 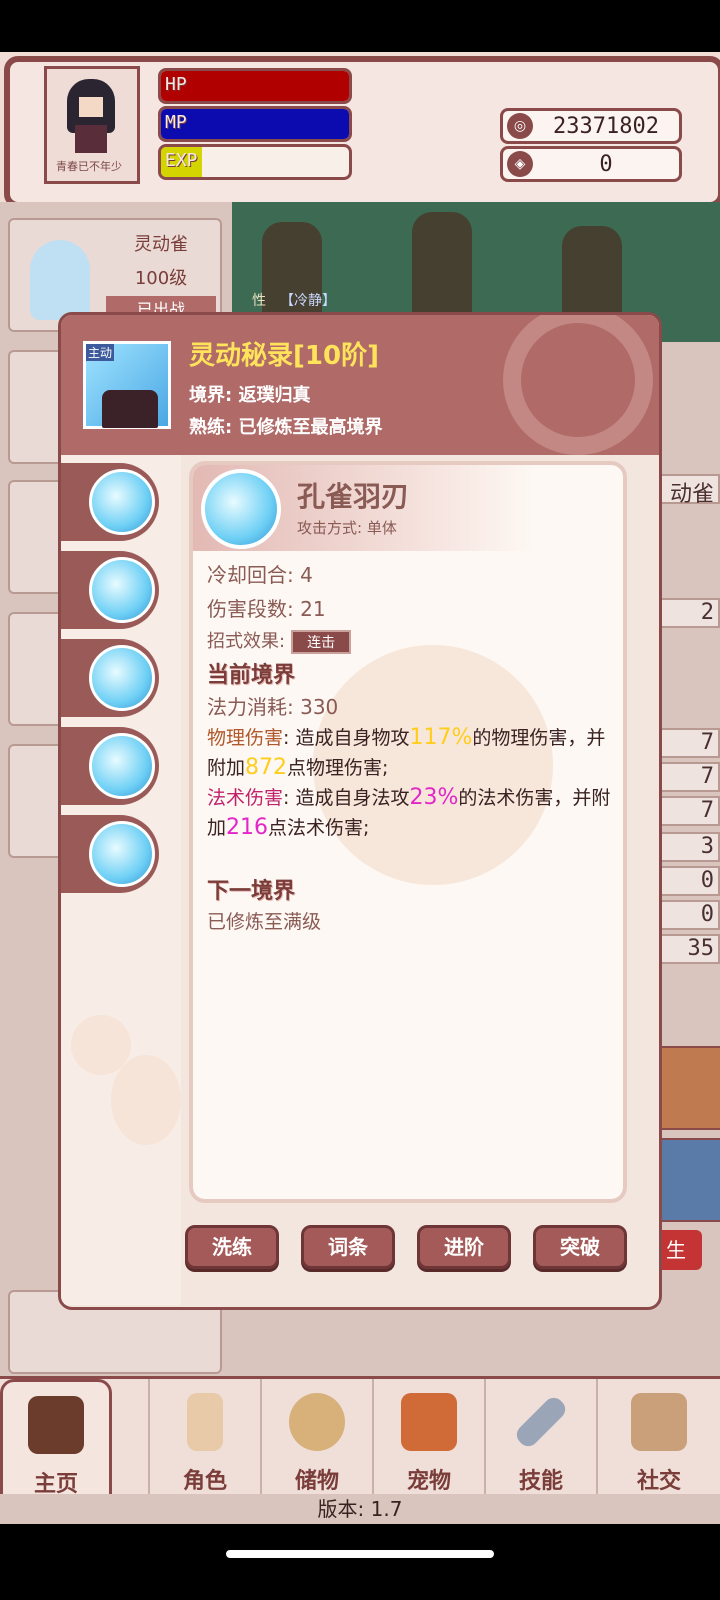 What do you see at coordinates (306, 575) in the screenshot?
I see `cooldown-value: 4` at bounding box center [306, 575].